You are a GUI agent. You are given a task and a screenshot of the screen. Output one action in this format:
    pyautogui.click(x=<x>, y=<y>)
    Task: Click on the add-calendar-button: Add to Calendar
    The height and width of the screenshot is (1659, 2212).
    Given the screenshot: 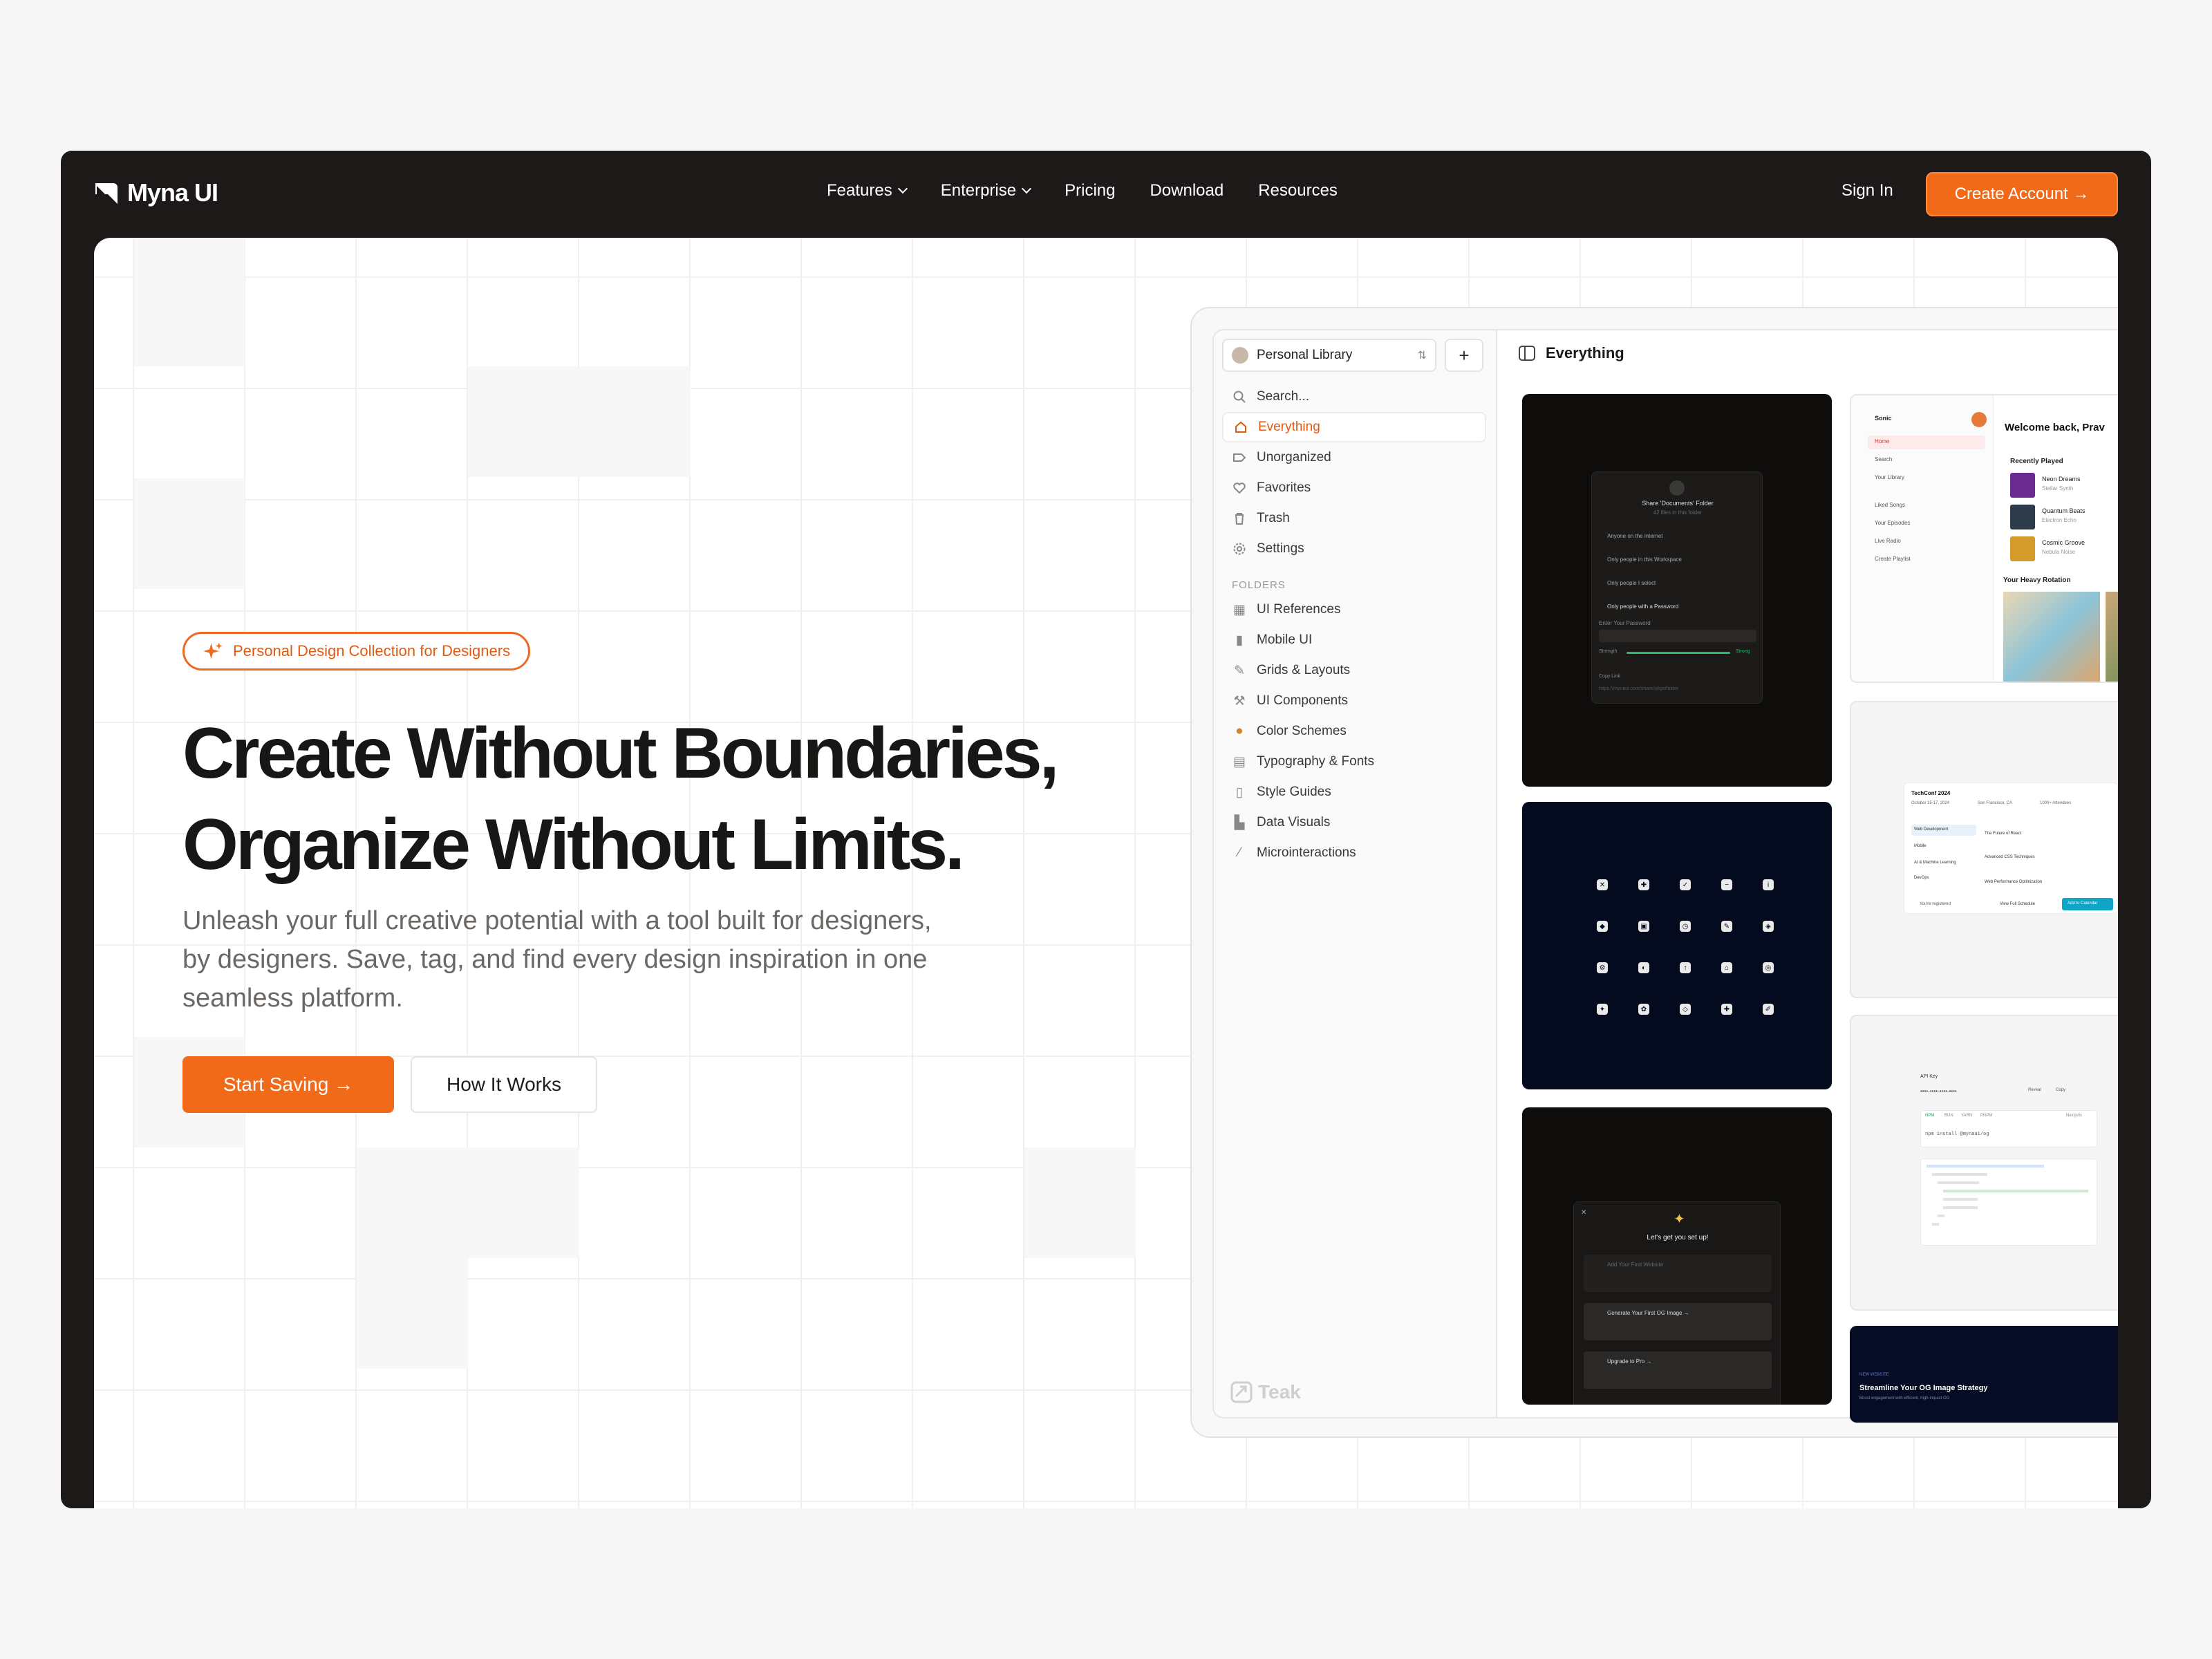 What is the action you would take?
    pyautogui.click(x=2088, y=904)
    